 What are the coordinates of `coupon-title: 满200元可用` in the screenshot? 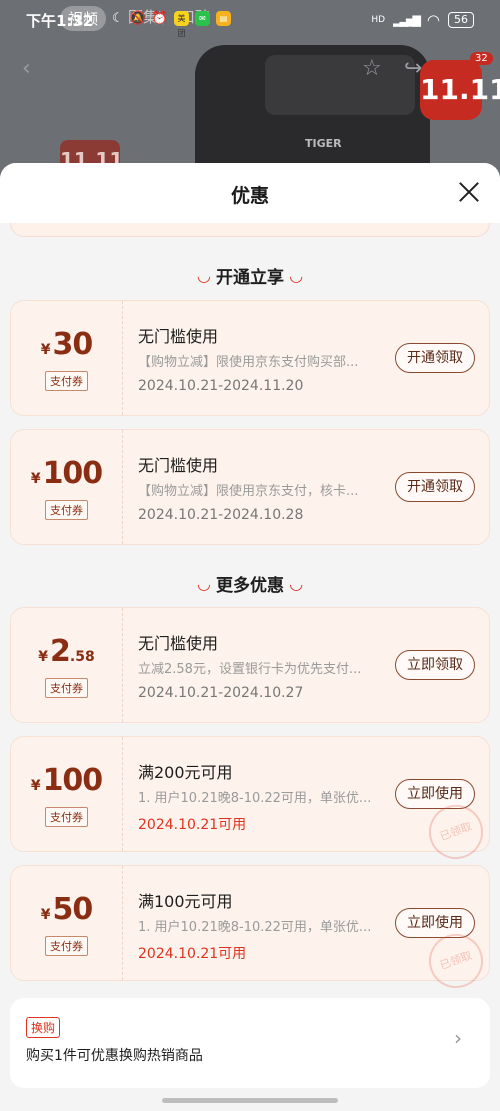 It's located at (185, 772).